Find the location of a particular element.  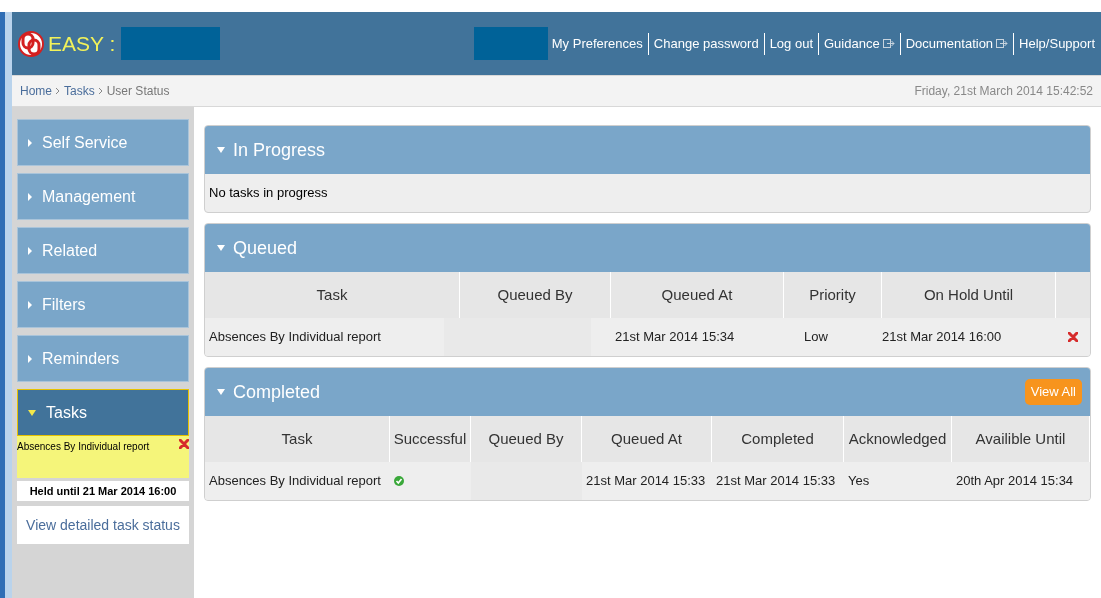

table-cell-text: Low is located at coordinates (816, 337).